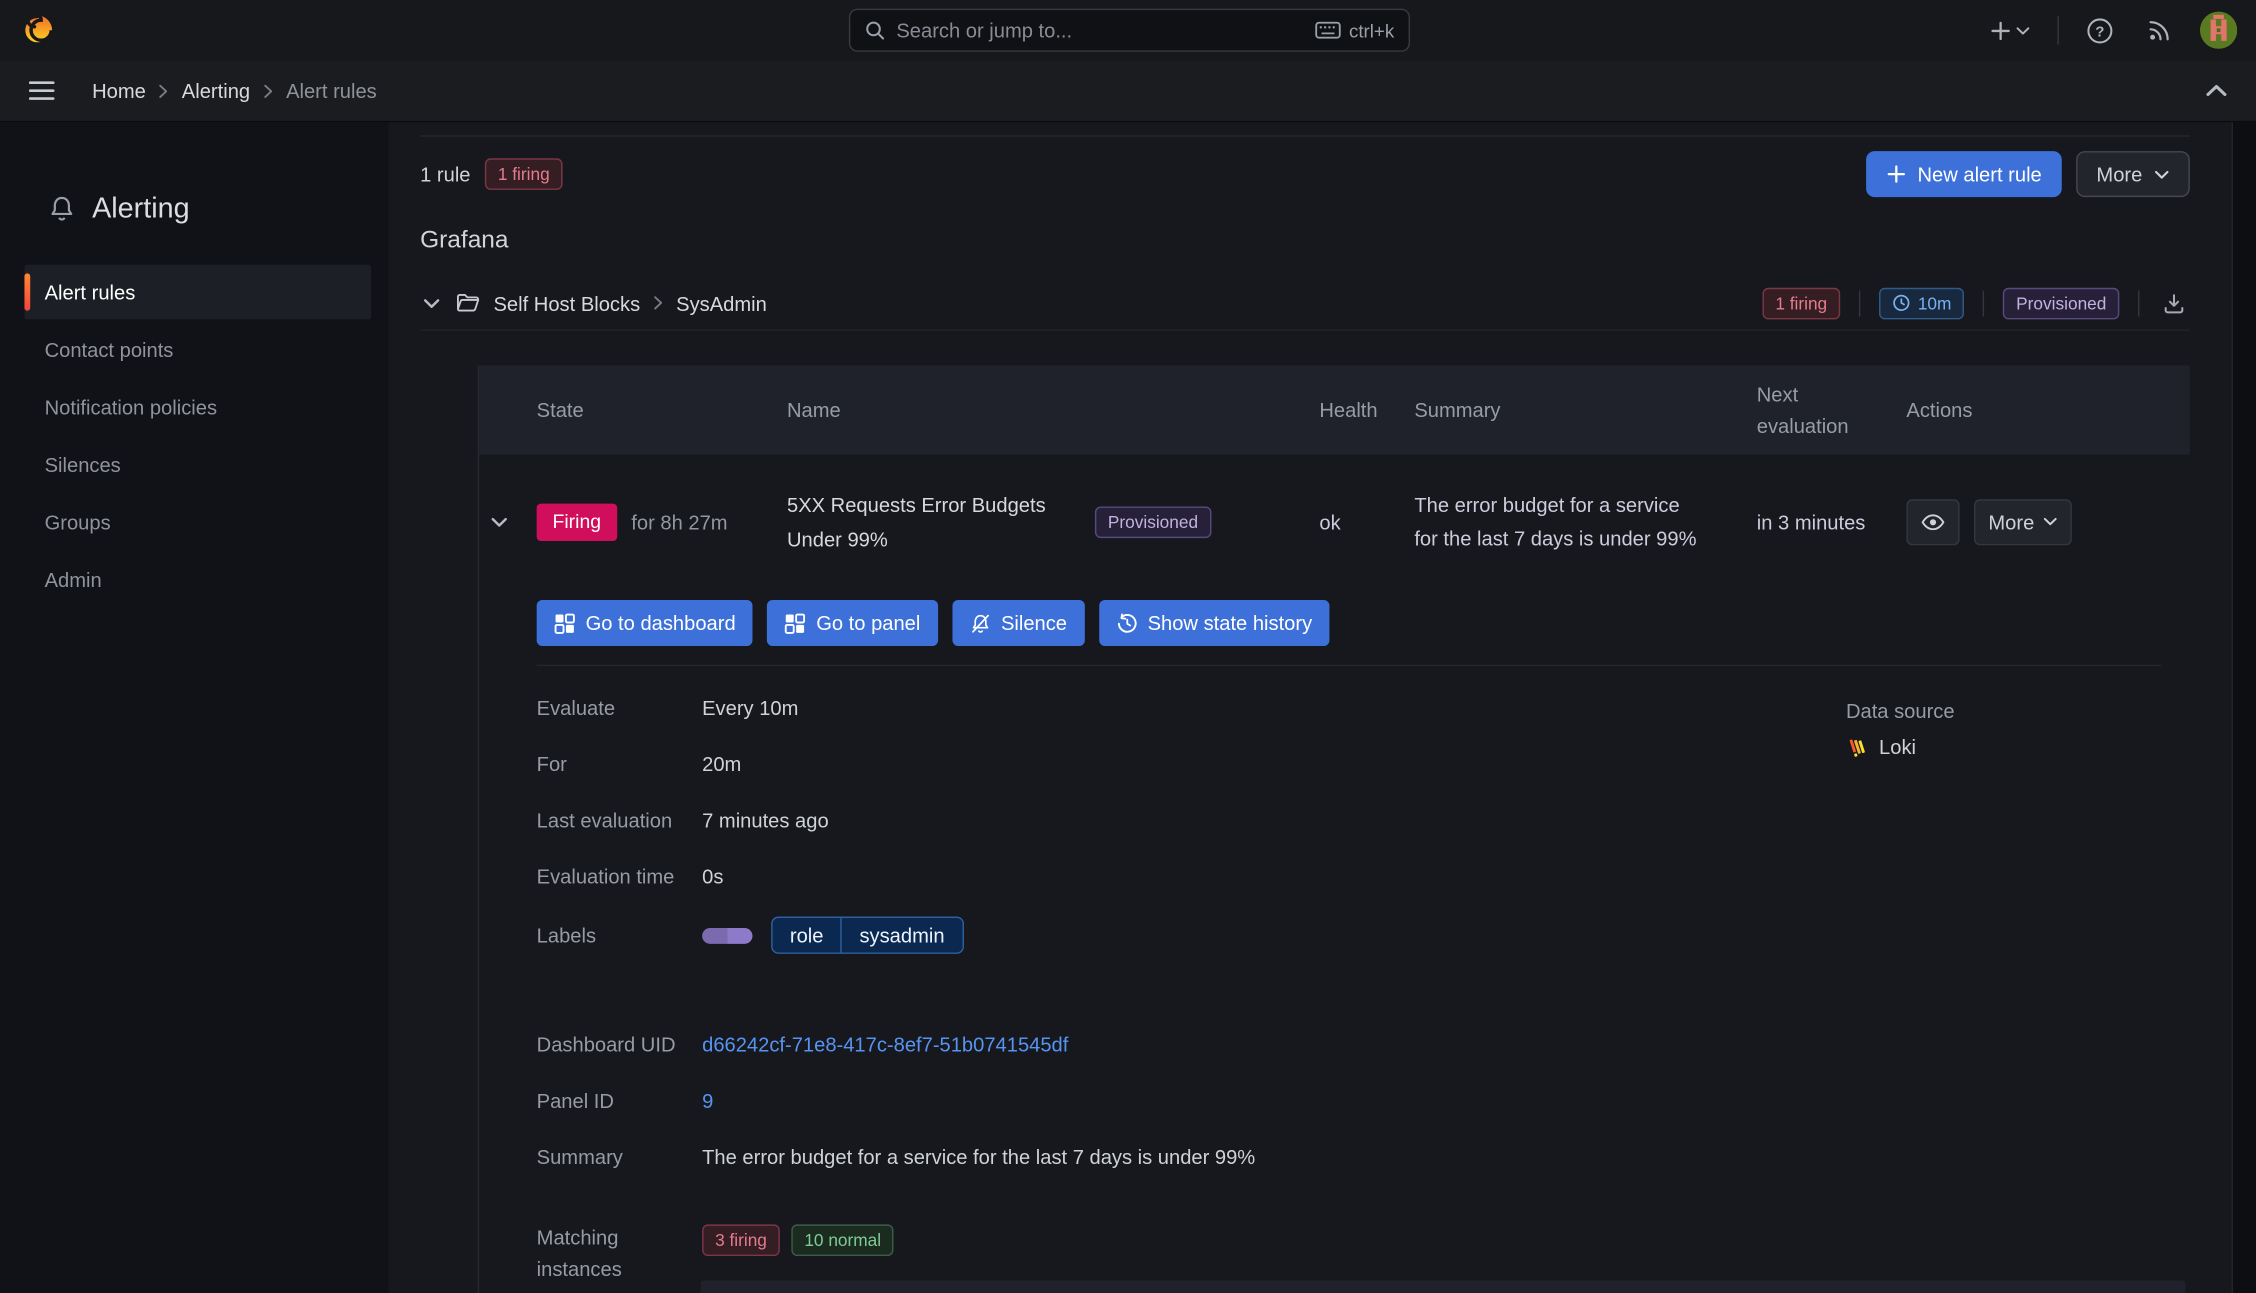  What do you see at coordinates (2119, 174) in the screenshot?
I see `more-label: More` at bounding box center [2119, 174].